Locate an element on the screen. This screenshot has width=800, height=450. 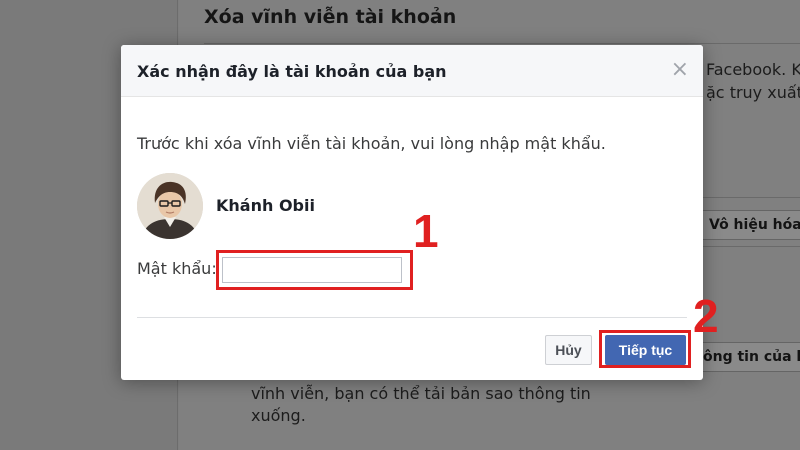
avatar is located at coordinates (170, 206).